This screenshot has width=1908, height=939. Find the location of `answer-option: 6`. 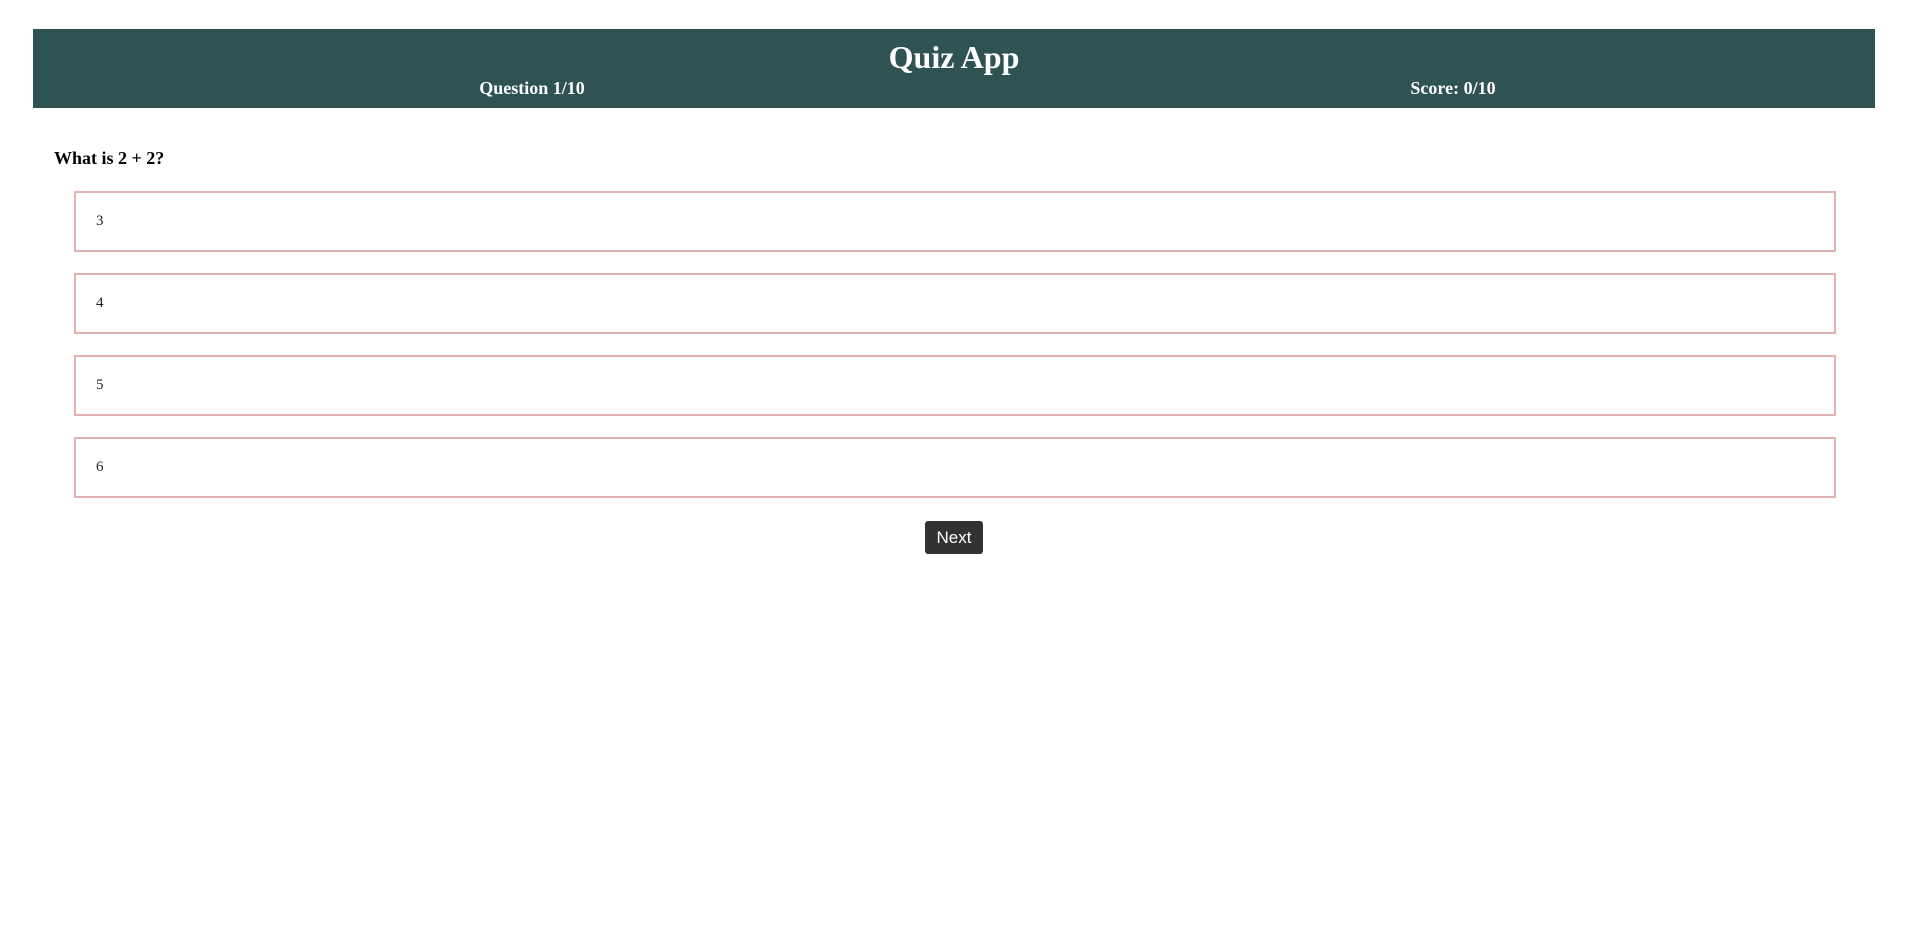

answer-option: 6 is located at coordinates (955, 467).